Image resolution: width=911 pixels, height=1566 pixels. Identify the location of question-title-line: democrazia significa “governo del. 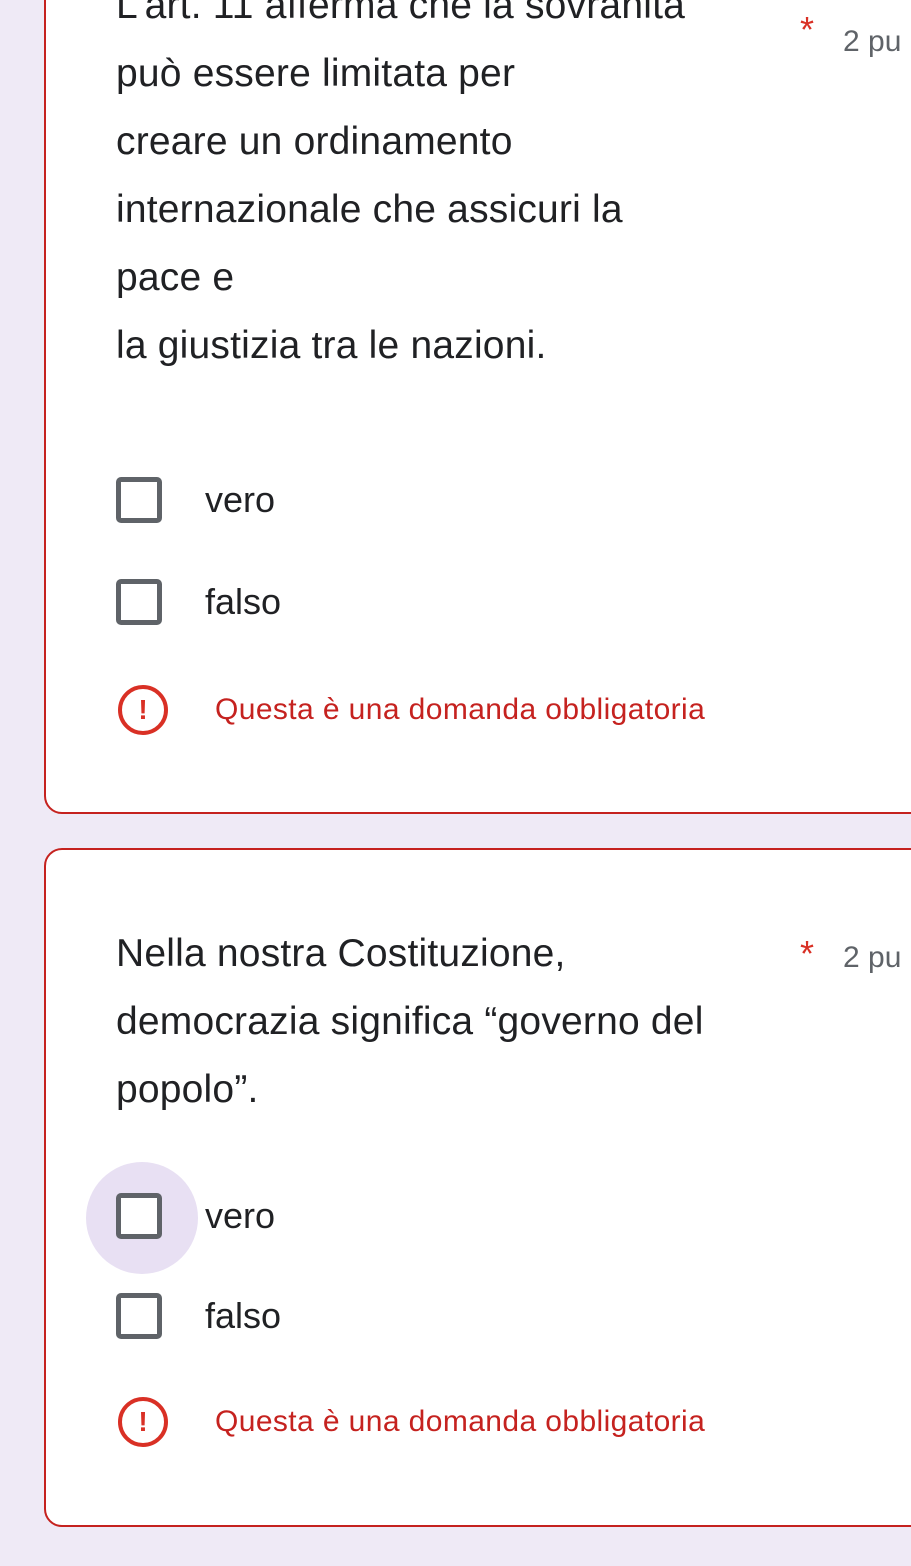
(410, 1021).